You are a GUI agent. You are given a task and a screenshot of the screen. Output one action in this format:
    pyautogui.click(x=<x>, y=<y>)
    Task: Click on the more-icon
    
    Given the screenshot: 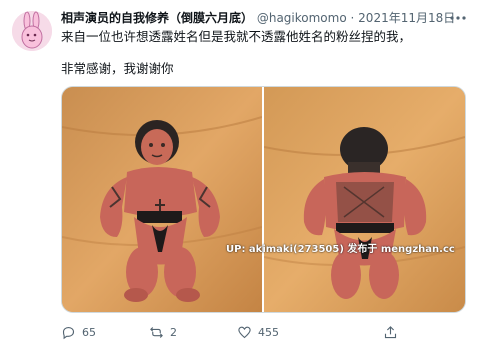 What is the action you would take?
    pyautogui.click(x=458, y=18)
    